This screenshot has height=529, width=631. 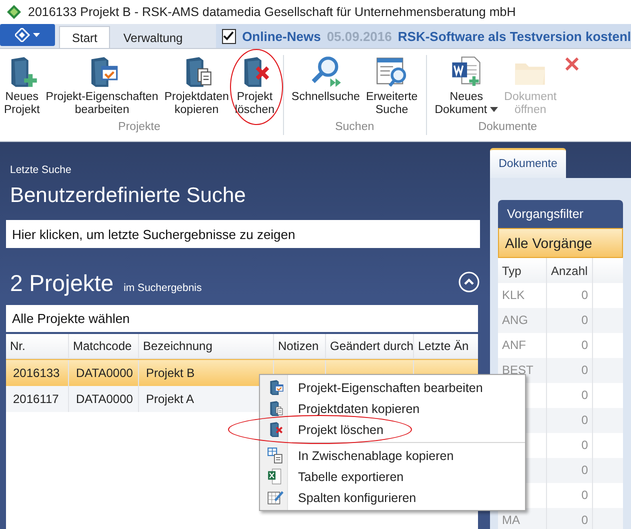 I want to click on diamond-caret-icon, so click(x=27, y=35).